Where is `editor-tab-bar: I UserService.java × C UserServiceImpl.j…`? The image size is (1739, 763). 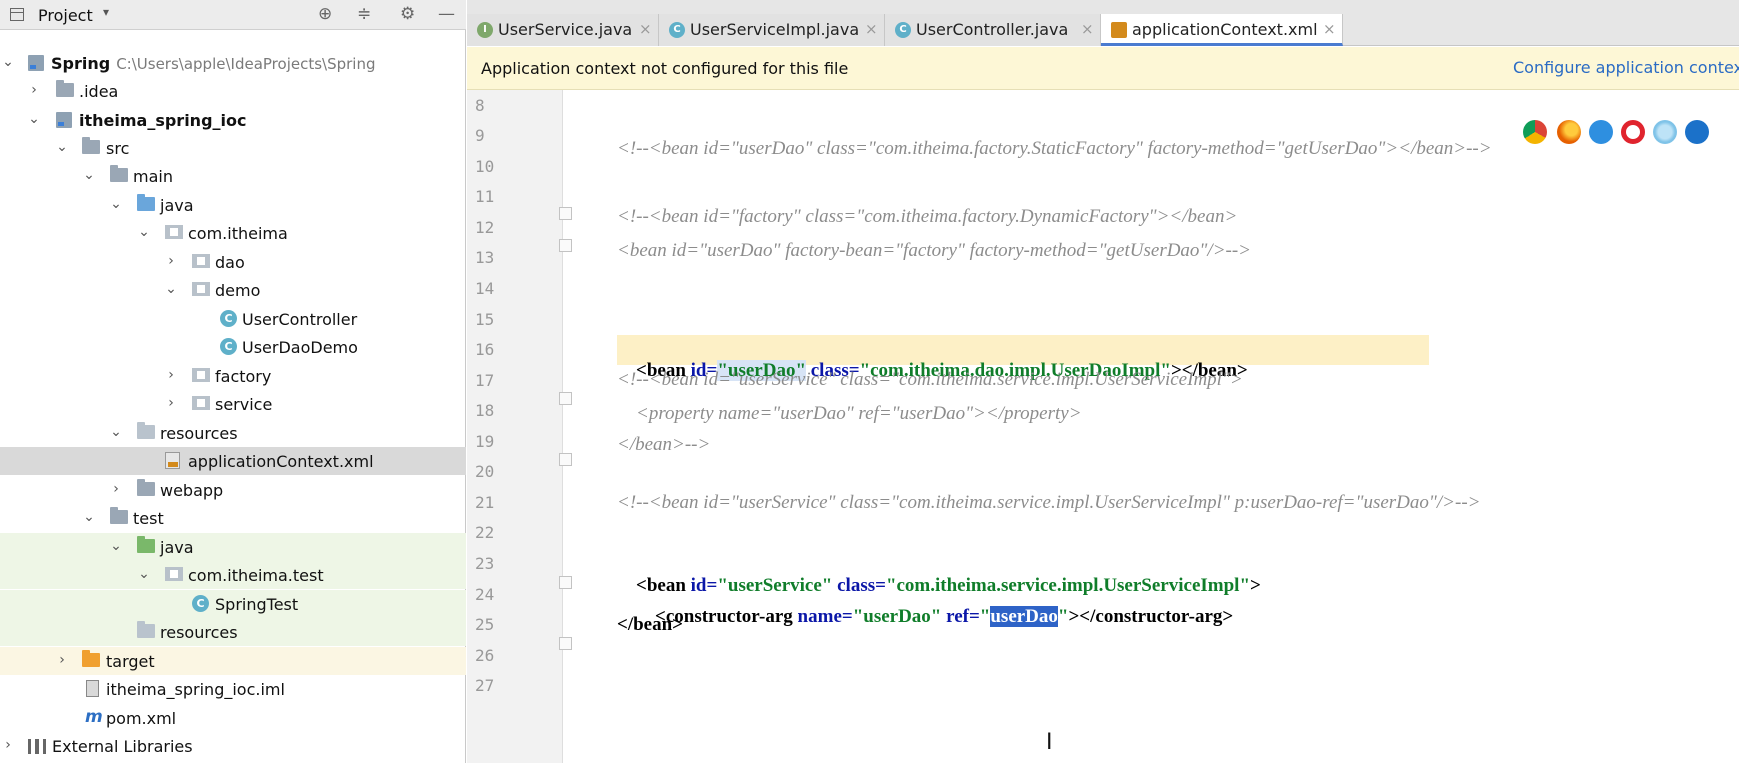
editor-tab-bar: I UserService.java × C UserServiceImpl.j… is located at coordinates (1103, 23).